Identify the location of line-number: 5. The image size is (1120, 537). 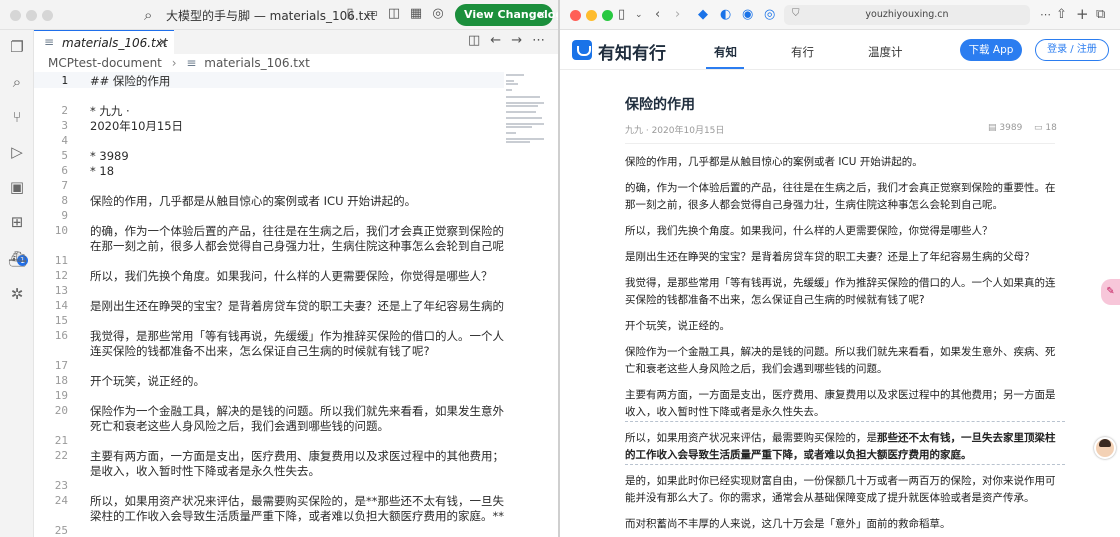
(64, 155).